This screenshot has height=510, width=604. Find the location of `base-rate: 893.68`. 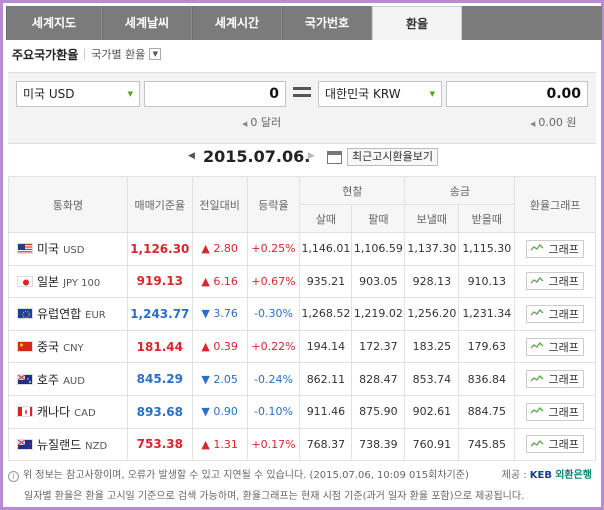

base-rate: 893.68 is located at coordinates (159, 411).